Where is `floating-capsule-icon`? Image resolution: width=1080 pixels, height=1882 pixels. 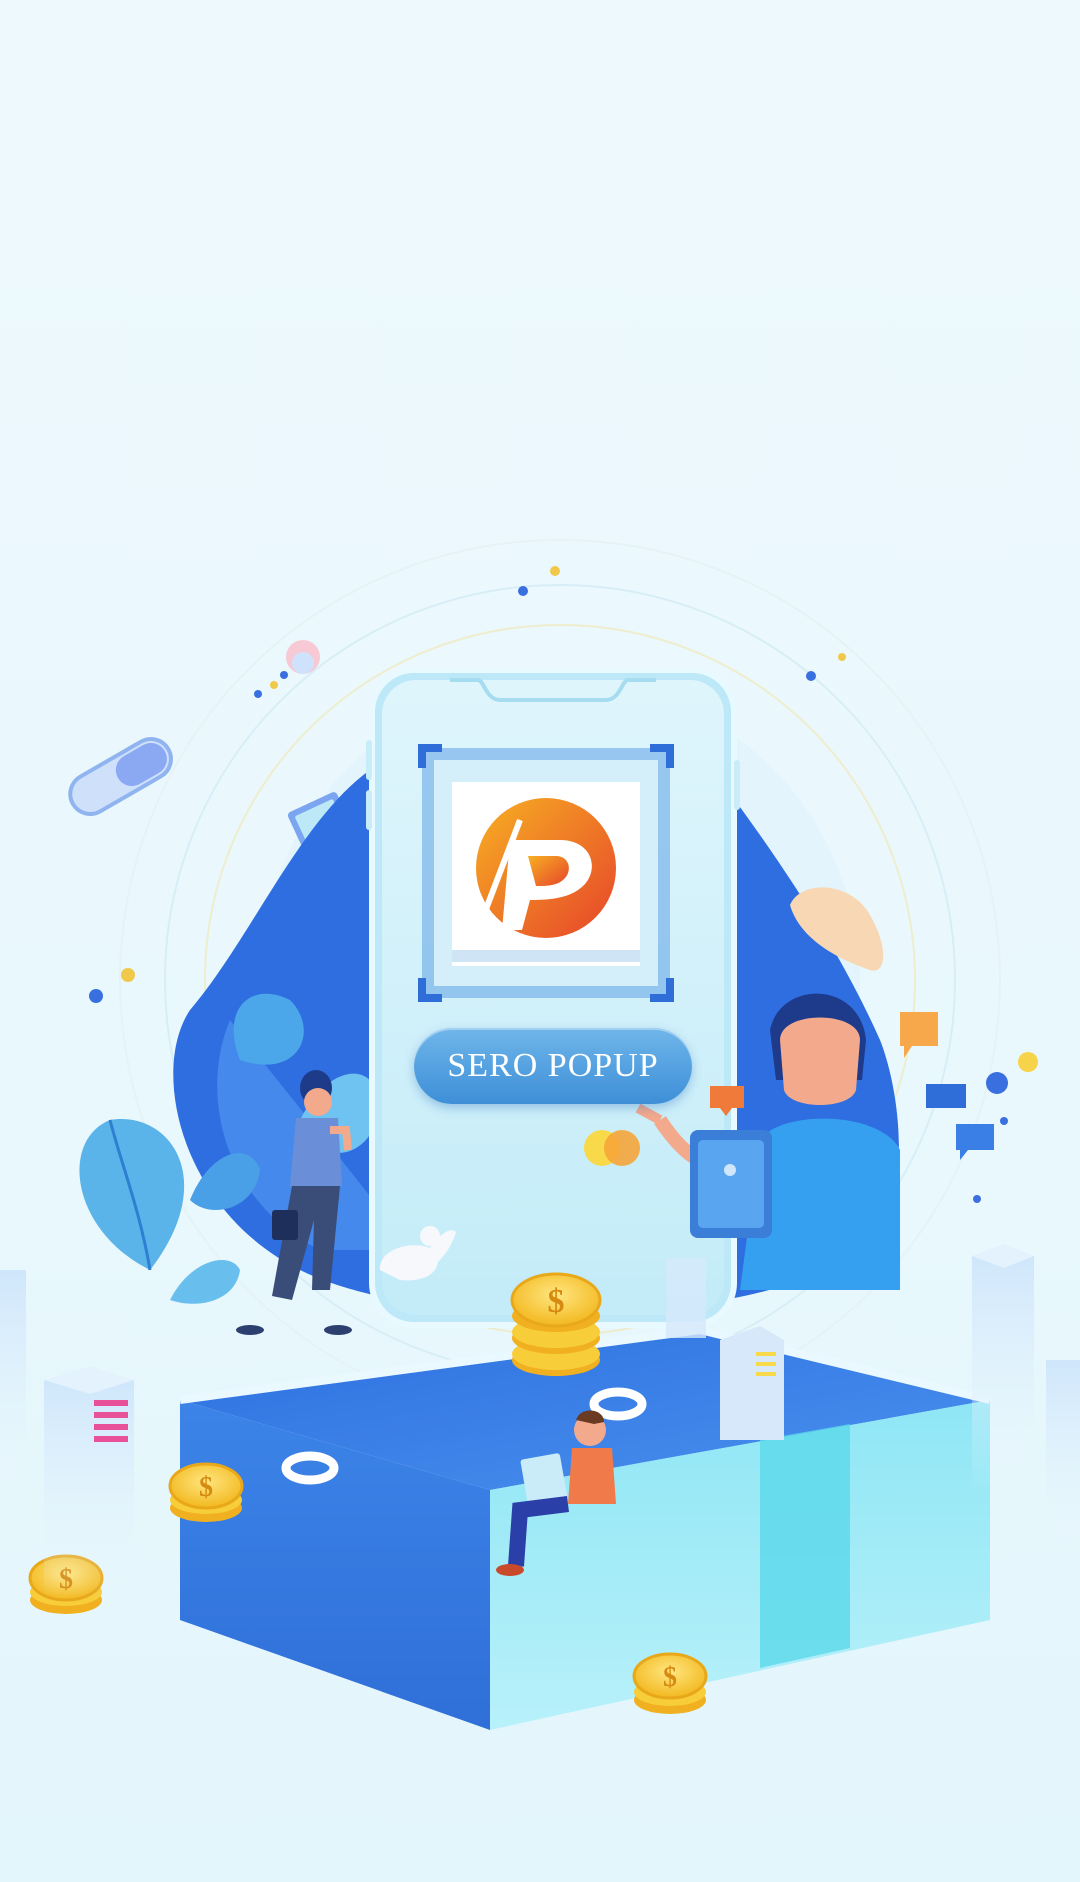 floating-capsule-icon is located at coordinates (120, 776).